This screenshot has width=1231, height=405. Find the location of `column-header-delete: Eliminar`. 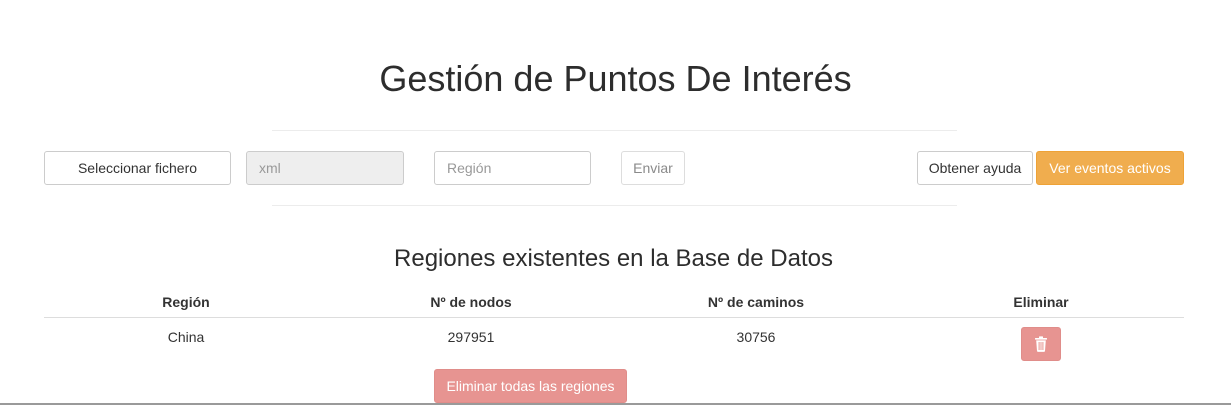

column-header-delete: Eliminar is located at coordinates (1041, 302).